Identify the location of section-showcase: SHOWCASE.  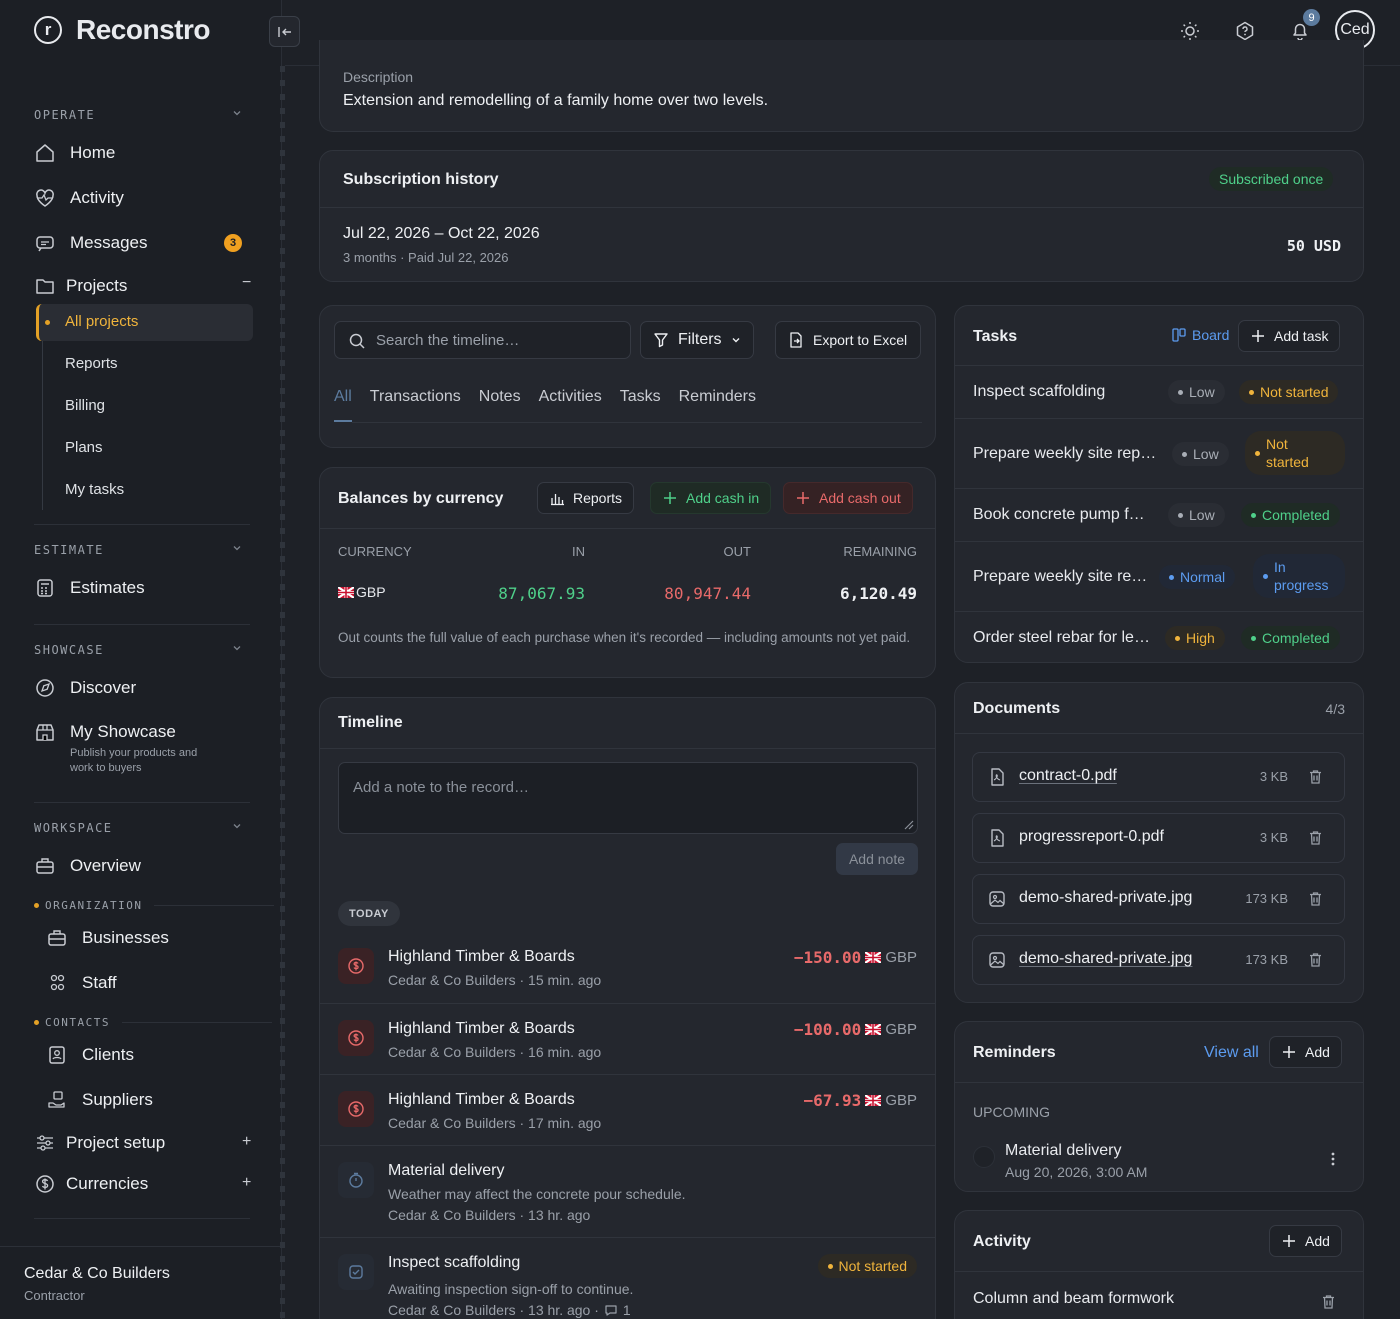
(69, 650).